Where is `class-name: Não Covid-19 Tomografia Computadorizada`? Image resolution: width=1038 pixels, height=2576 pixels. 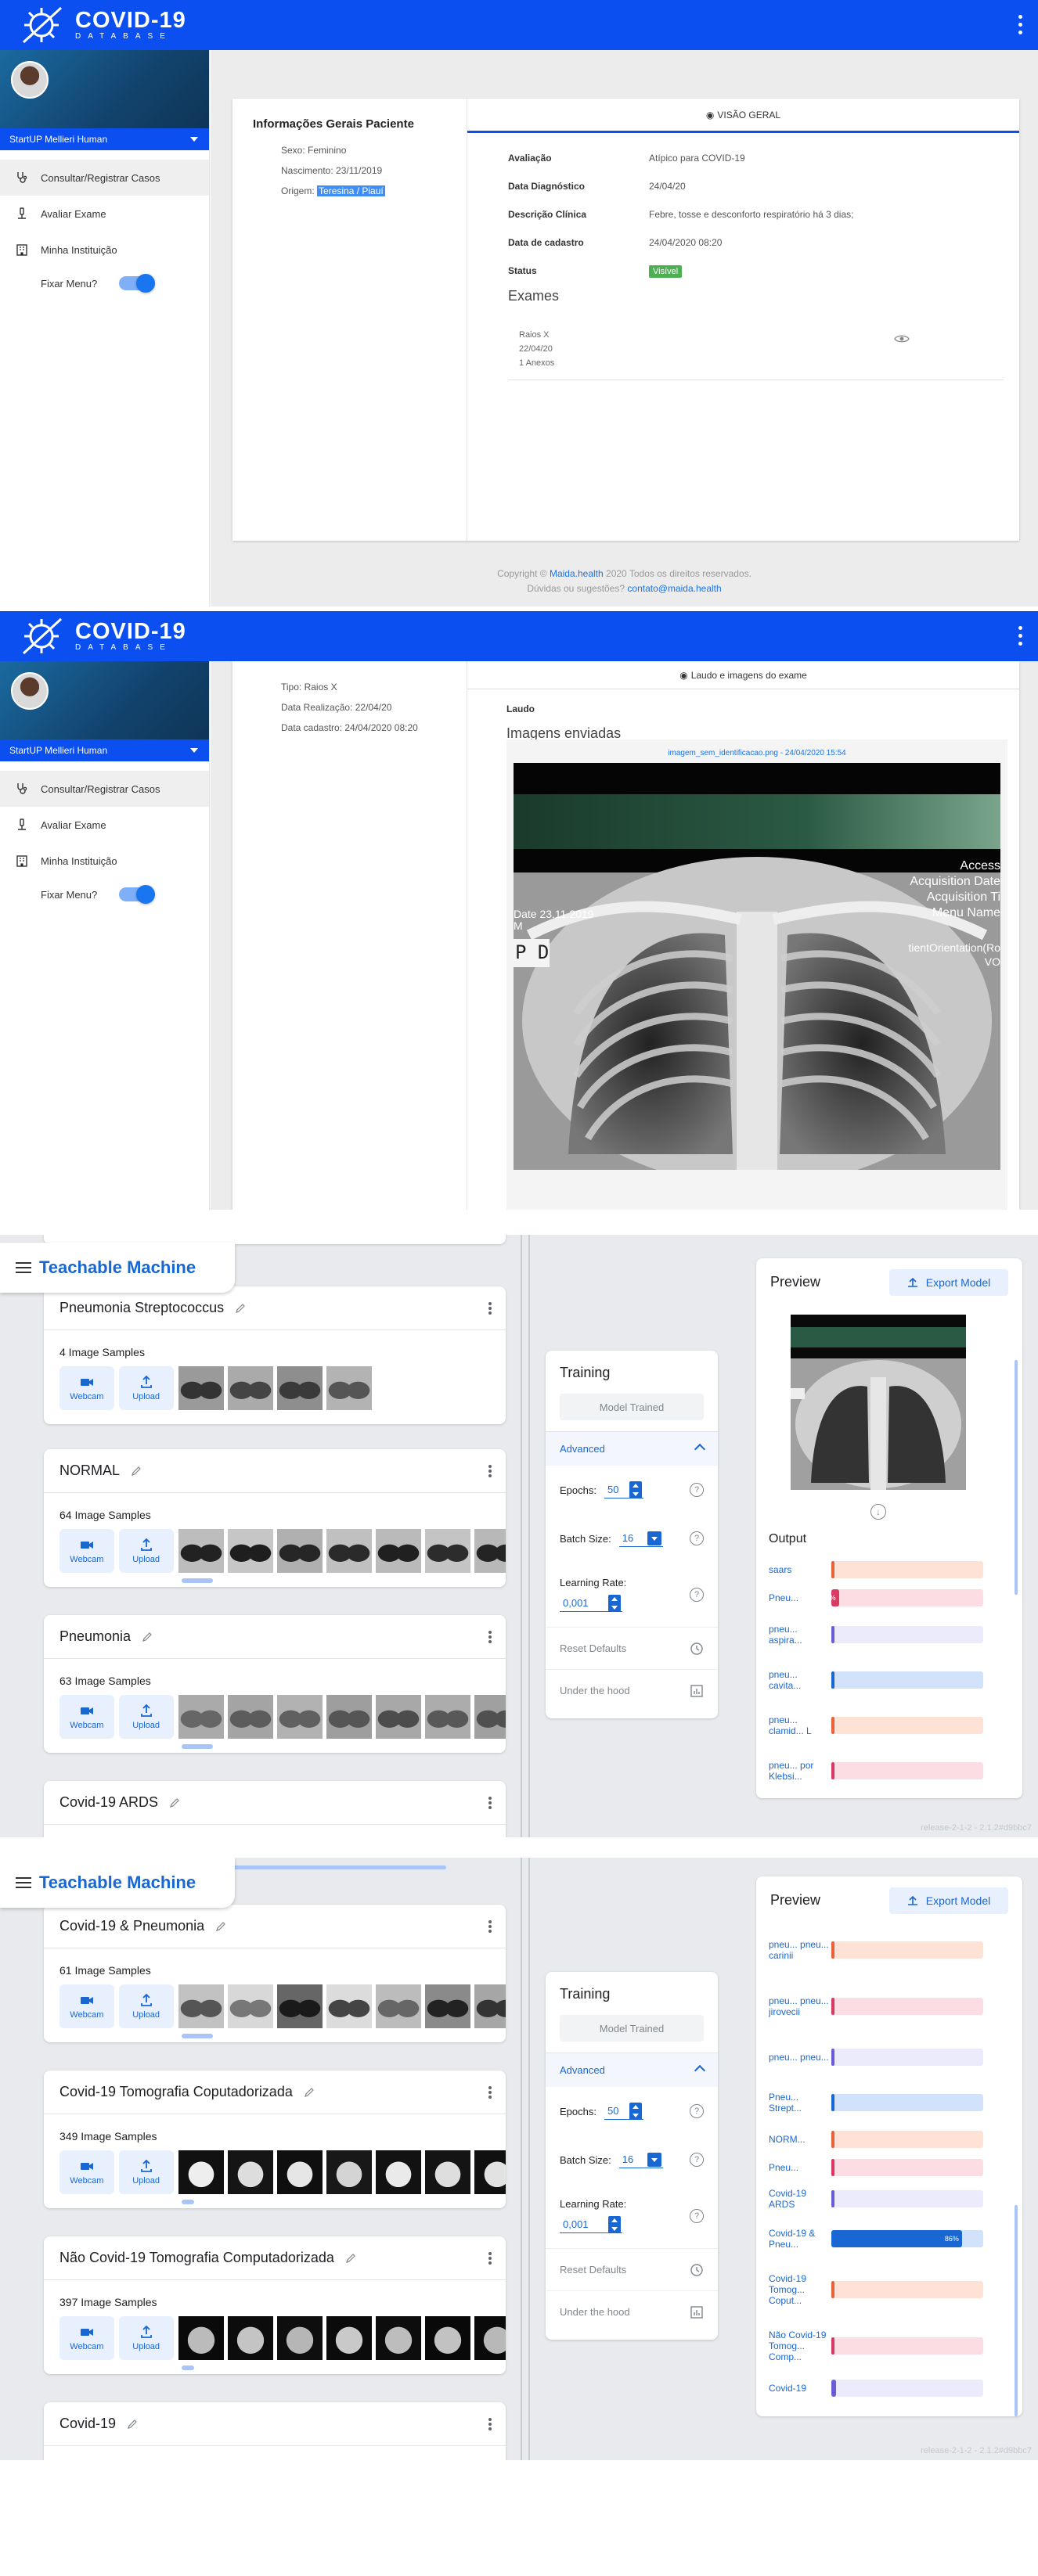
class-name: Não Covid-19 Tomografia Computadorizada is located at coordinates (196, 2258).